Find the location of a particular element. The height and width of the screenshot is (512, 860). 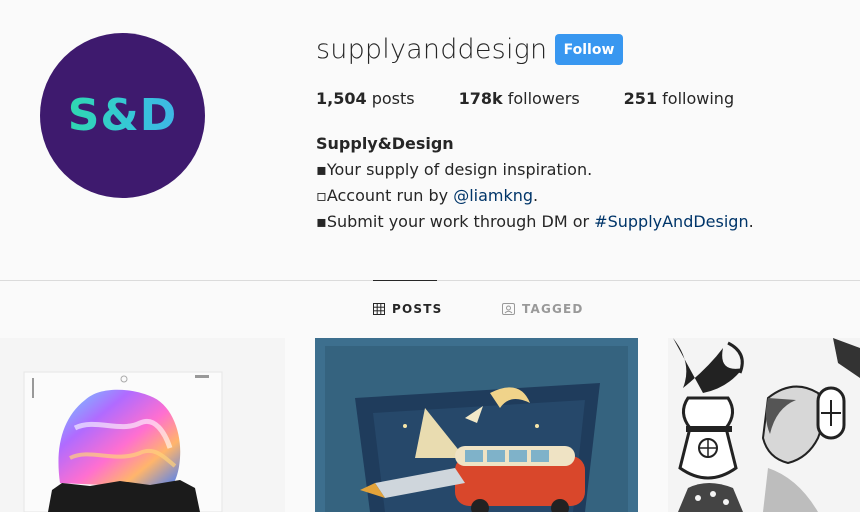

bio-line-3-suffix: . is located at coordinates (751, 221).